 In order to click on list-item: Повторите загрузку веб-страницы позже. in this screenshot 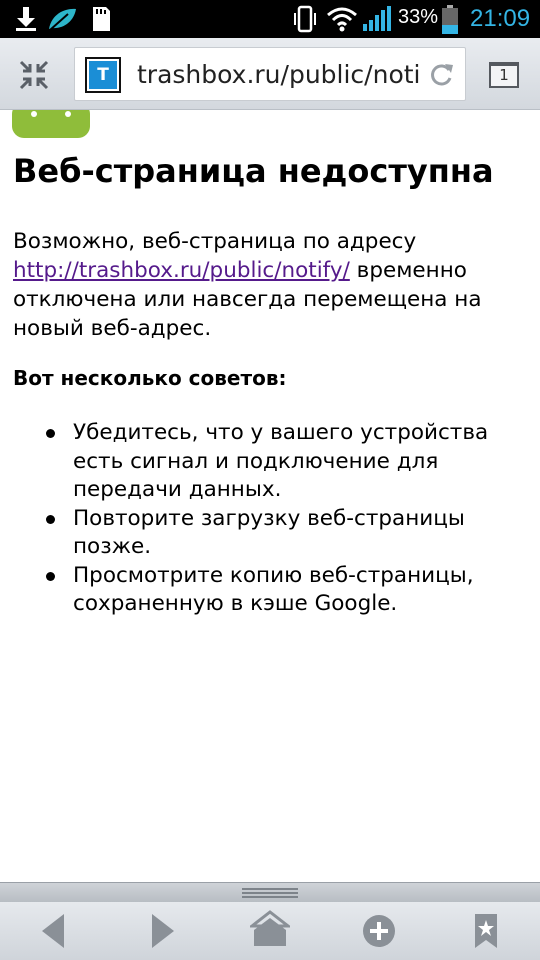, I will do `click(279, 533)`.